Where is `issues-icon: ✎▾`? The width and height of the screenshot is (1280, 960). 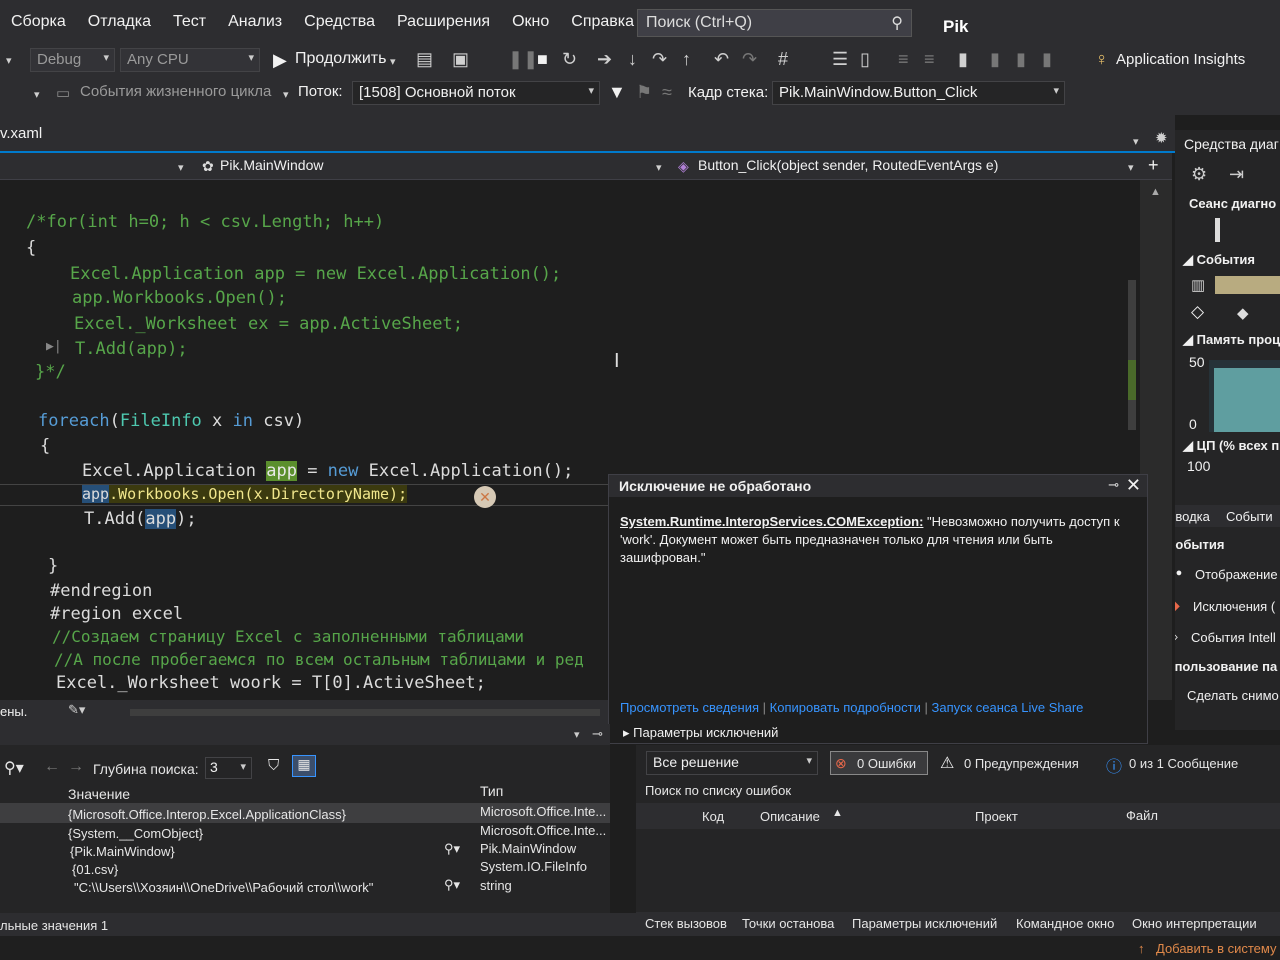 issues-icon: ✎▾ is located at coordinates (76, 710).